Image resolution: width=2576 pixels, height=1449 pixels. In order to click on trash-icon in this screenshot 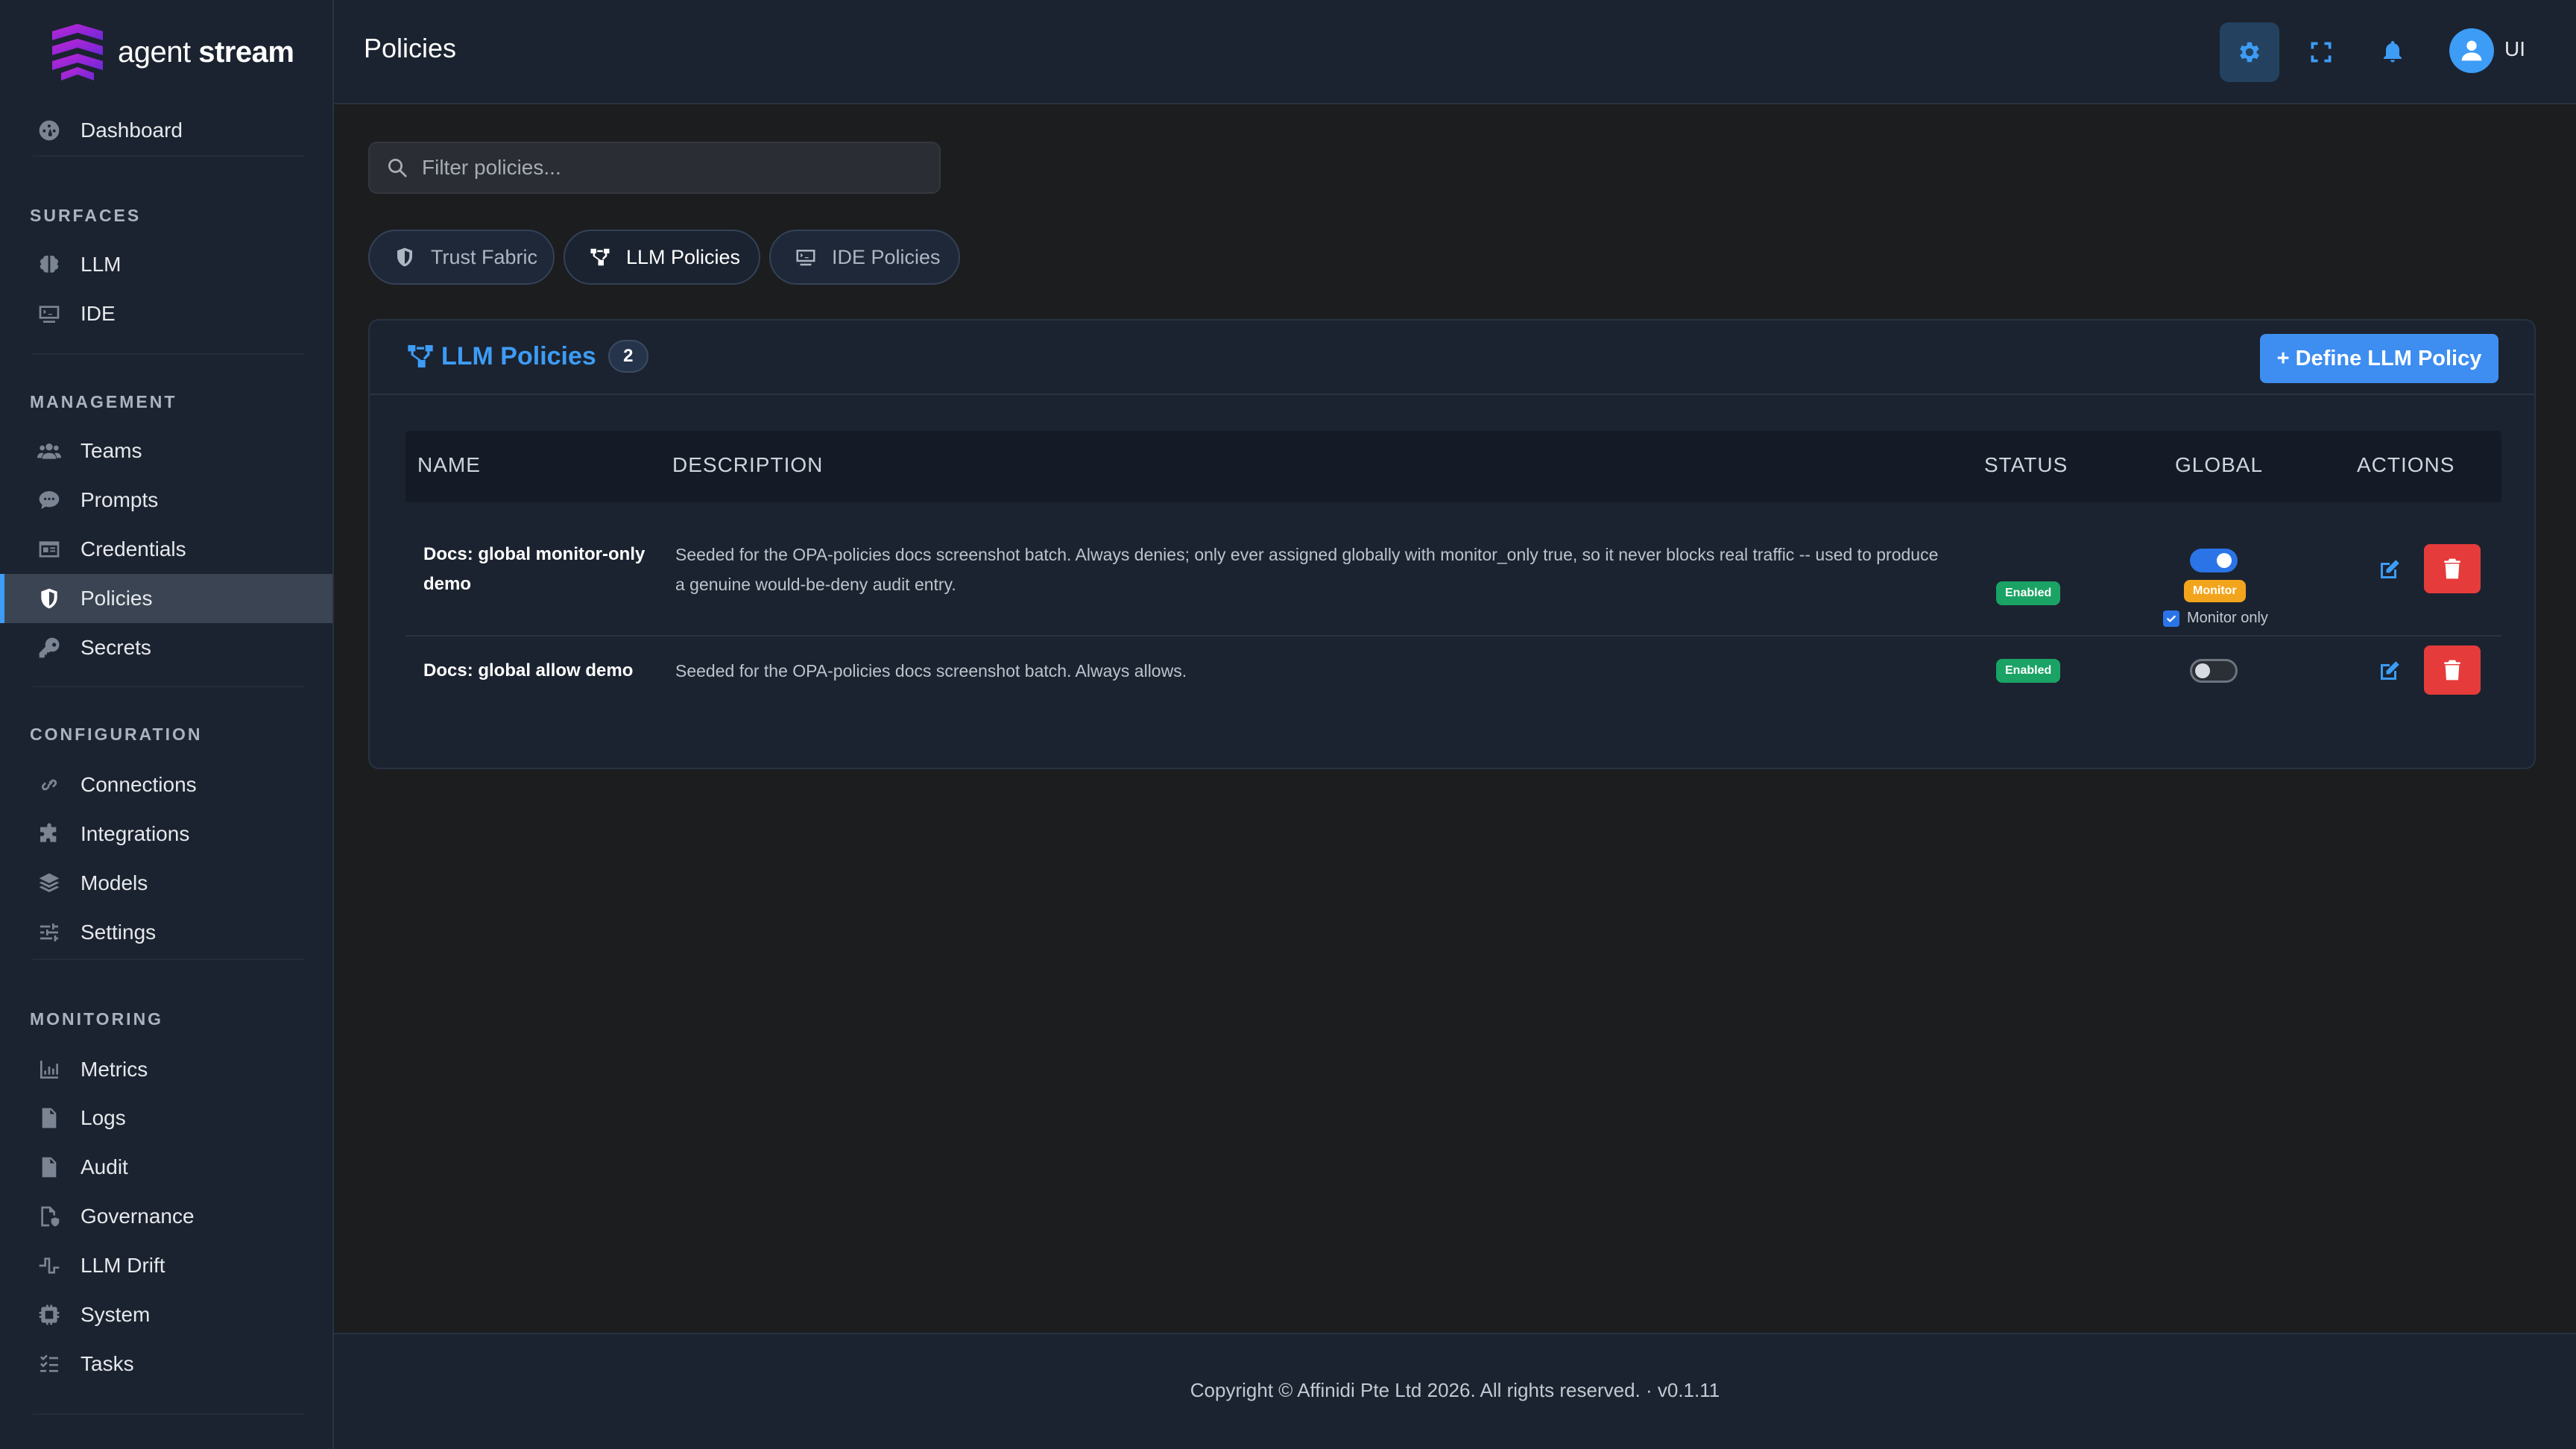, I will do `click(2452, 671)`.